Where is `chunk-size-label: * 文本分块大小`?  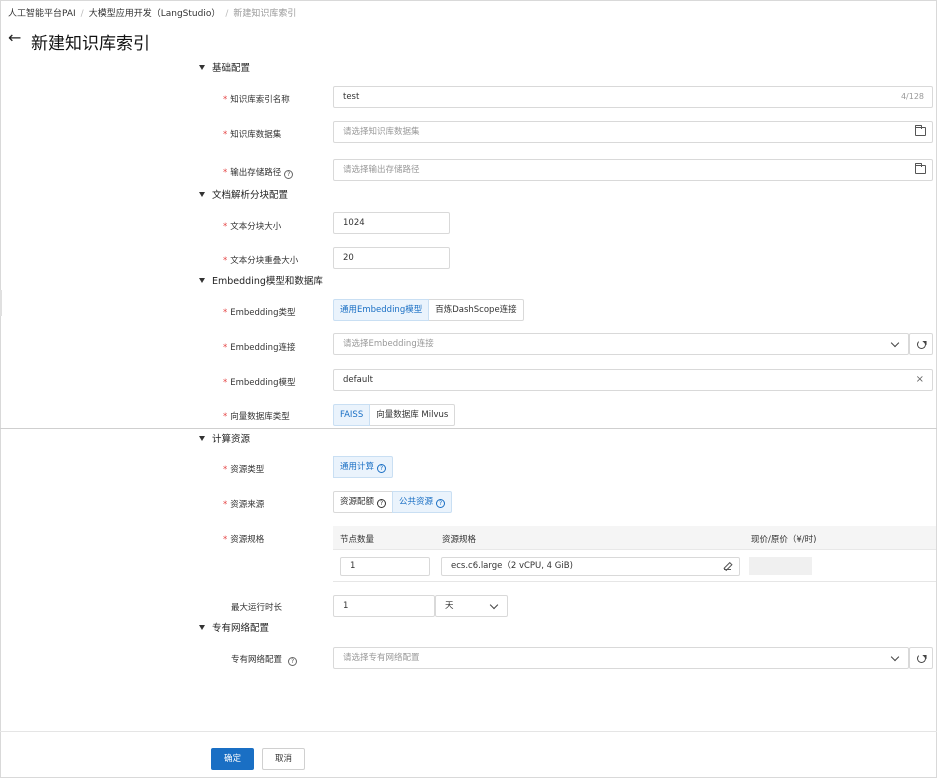 chunk-size-label: * 文本分块大小 is located at coordinates (252, 227).